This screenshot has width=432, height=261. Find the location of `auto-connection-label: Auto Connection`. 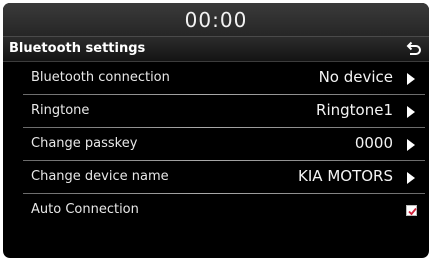

auto-connection-label: Auto Connection is located at coordinates (85, 209).